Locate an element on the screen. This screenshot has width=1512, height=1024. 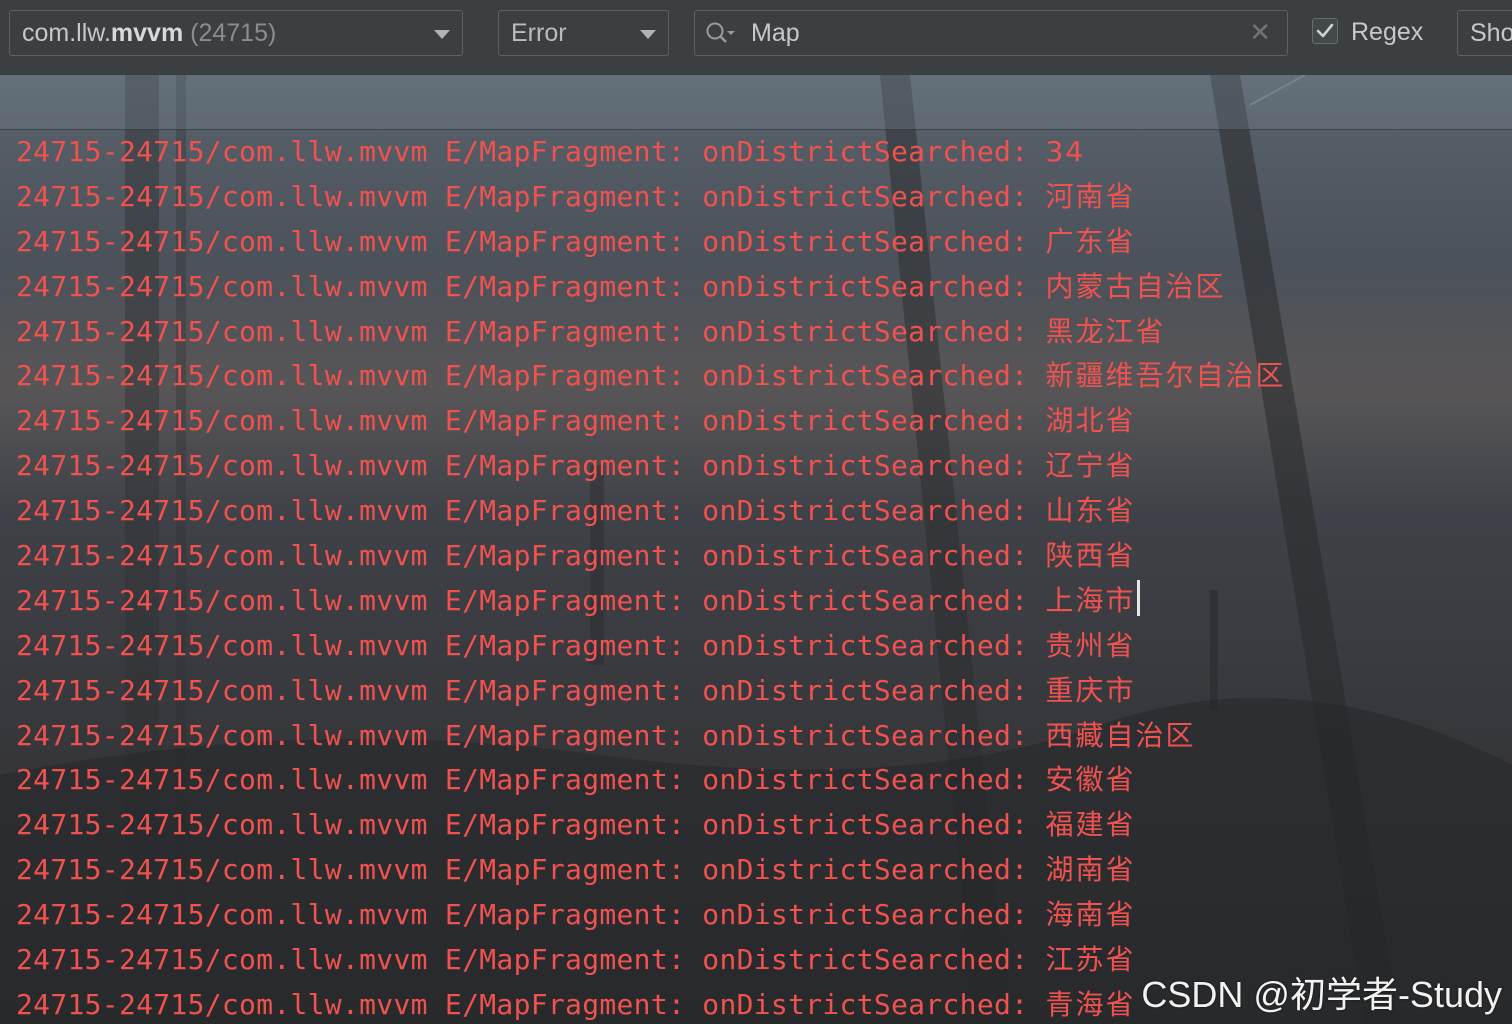
search-input is located at coordinates (991, 33).